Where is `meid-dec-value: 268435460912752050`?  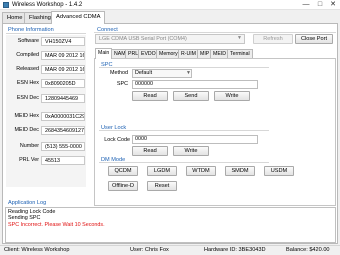
meid-dec-value: 268435460912752050 is located at coordinates (63, 130).